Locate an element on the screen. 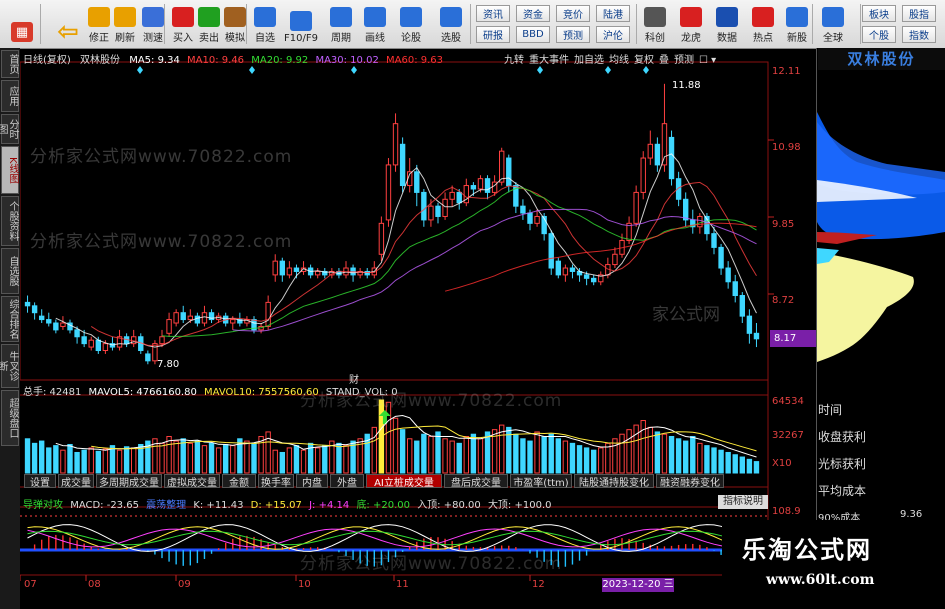  indicator-tab-7: 外盘 is located at coordinates (347, 481).